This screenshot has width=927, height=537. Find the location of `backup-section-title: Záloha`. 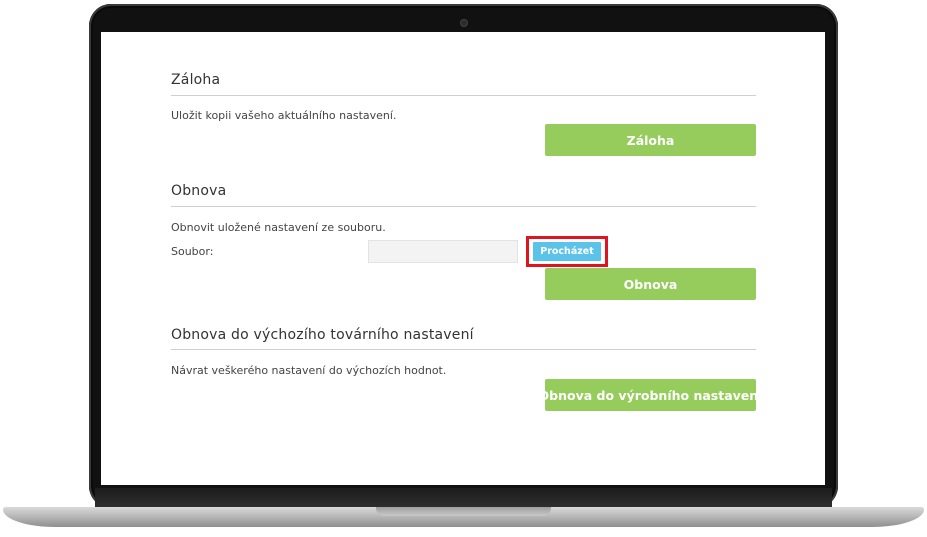

backup-section-title: Záloha is located at coordinates (196, 80).